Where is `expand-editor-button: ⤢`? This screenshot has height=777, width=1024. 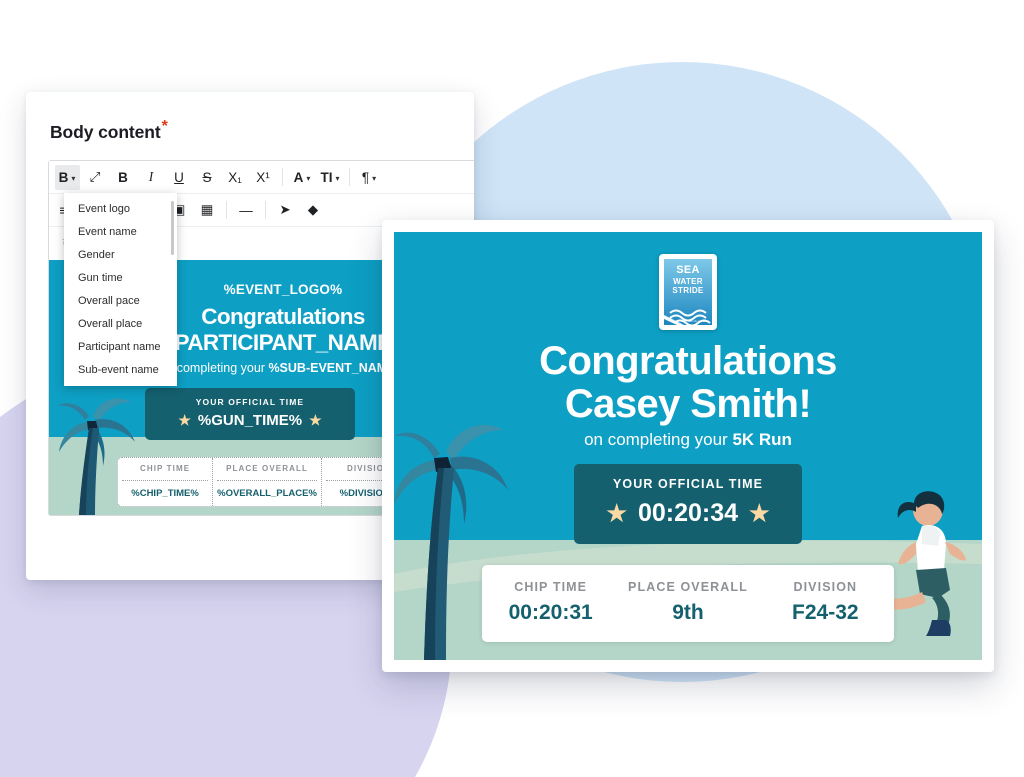
expand-editor-button: ⤢ is located at coordinates (95, 177).